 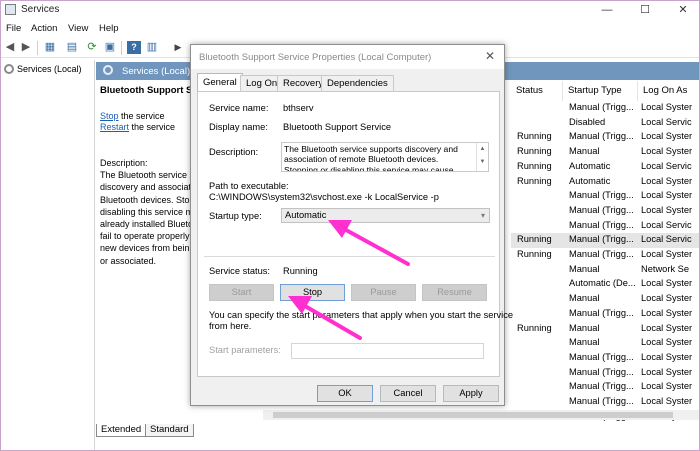 I want to click on menu-help: Help, so click(x=109, y=28).